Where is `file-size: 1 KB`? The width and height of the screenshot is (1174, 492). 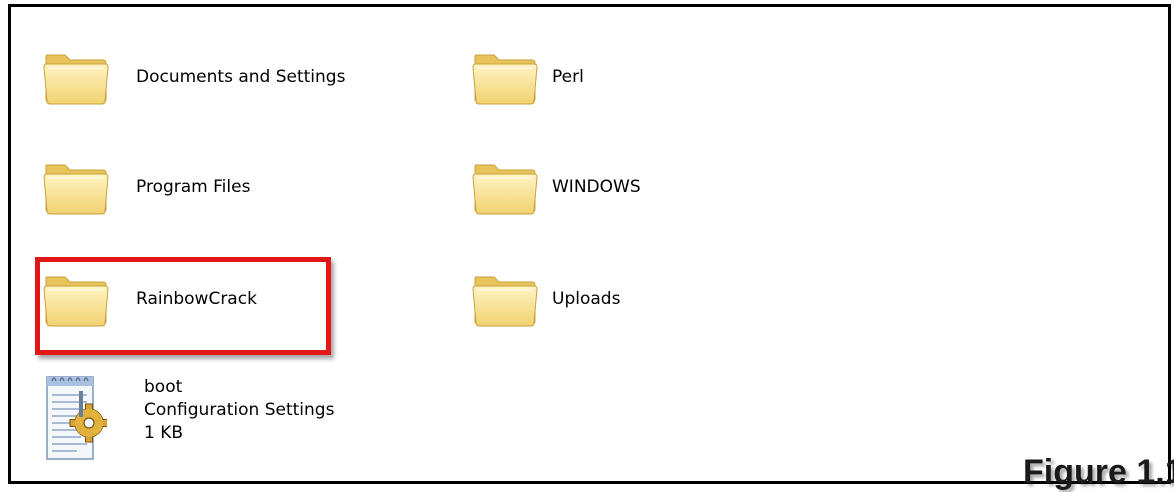 file-size: 1 KB is located at coordinates (164, 433).